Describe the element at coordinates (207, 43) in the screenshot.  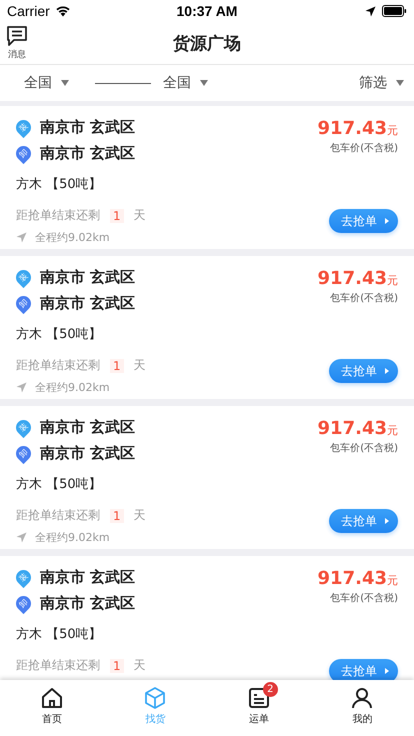
I see `page-title: 货源广场` at that location.